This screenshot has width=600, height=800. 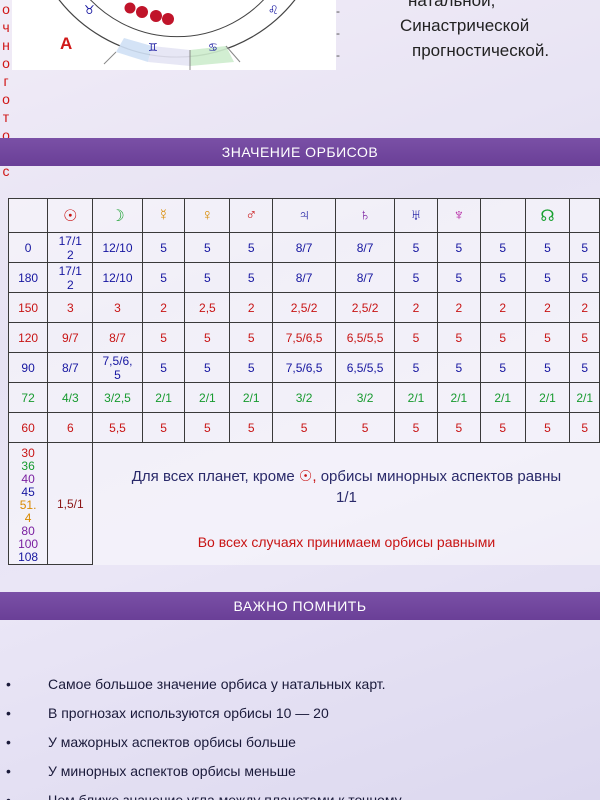 I want to click on right-text-line: прогностической., so click(x=481, y=50).